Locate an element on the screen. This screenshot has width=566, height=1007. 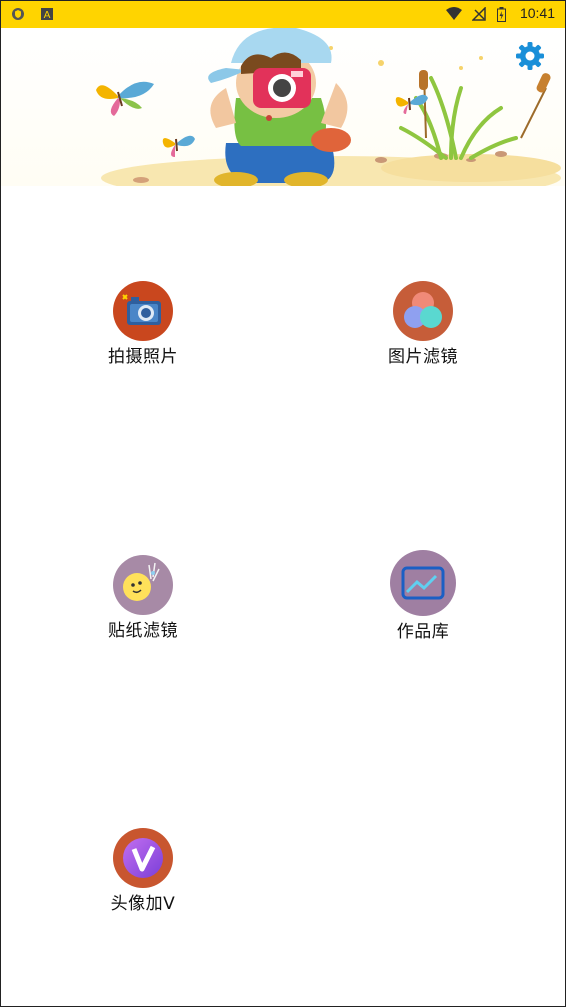
no-signal-icon is located at coordinates (479, 14).